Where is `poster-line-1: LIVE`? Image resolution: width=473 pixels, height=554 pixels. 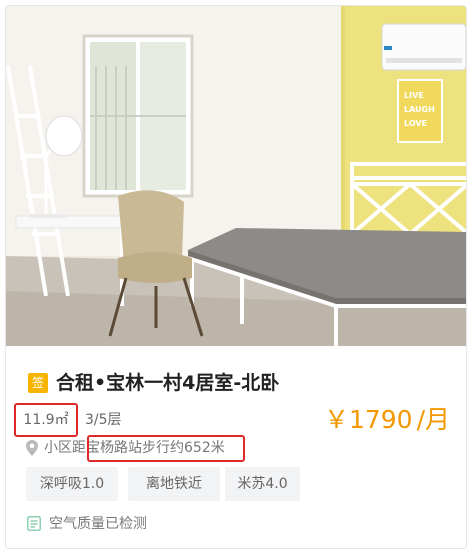 poster-line-1: LIVE is located at coordinates (414, 95).